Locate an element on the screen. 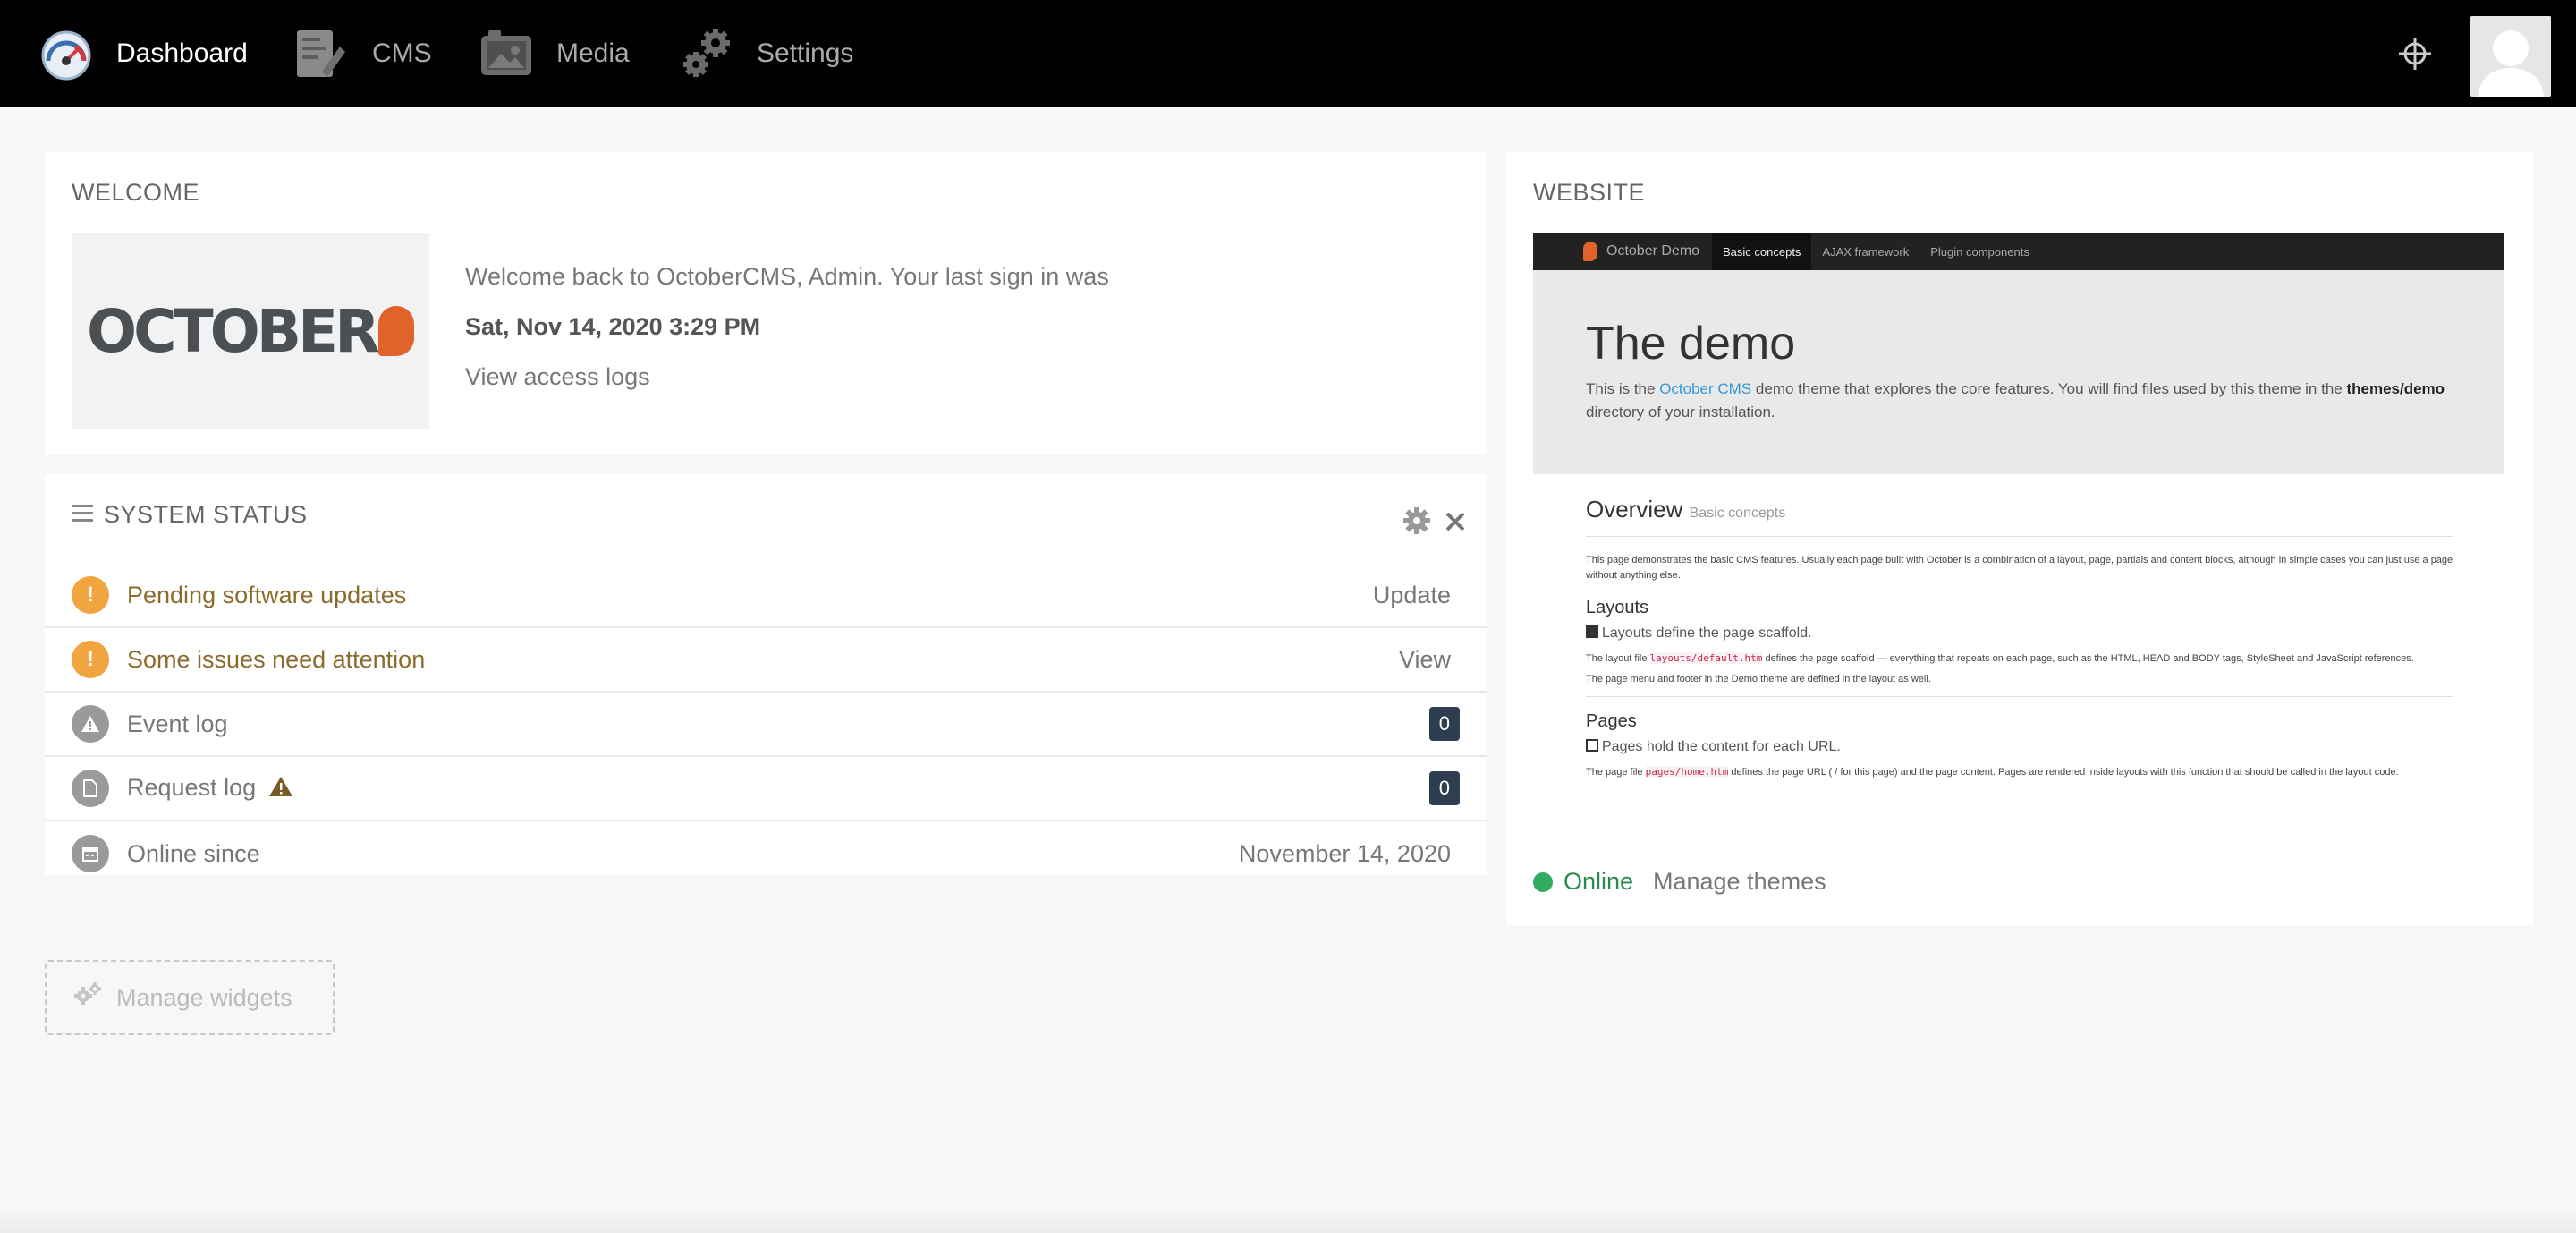 This screenshot has height=1233, width=2576. status-row-online-since: Online since November 14, 2020 is located at coordinates (766, 853).